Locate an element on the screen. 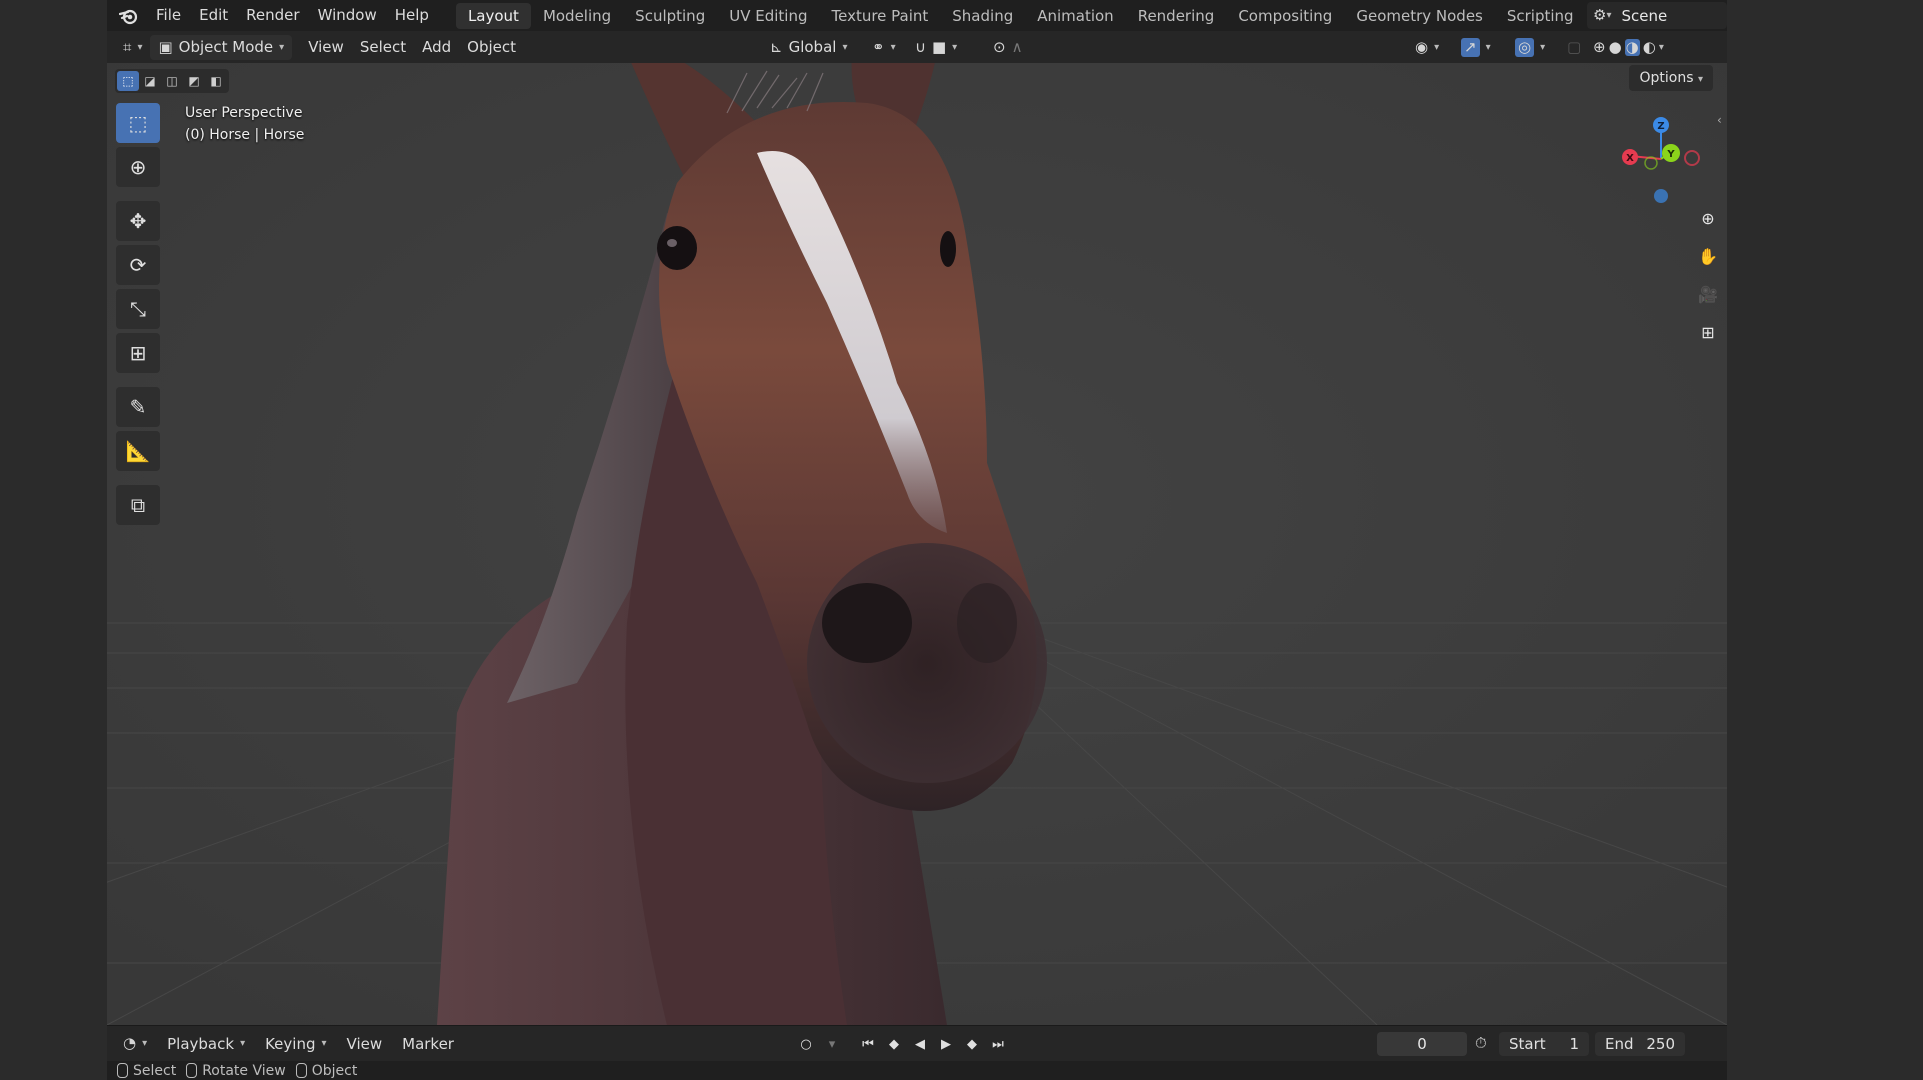 The image size is (1923, 1080). stopwatch-icon: ⏱ is located at coordinates (1481, 1043).